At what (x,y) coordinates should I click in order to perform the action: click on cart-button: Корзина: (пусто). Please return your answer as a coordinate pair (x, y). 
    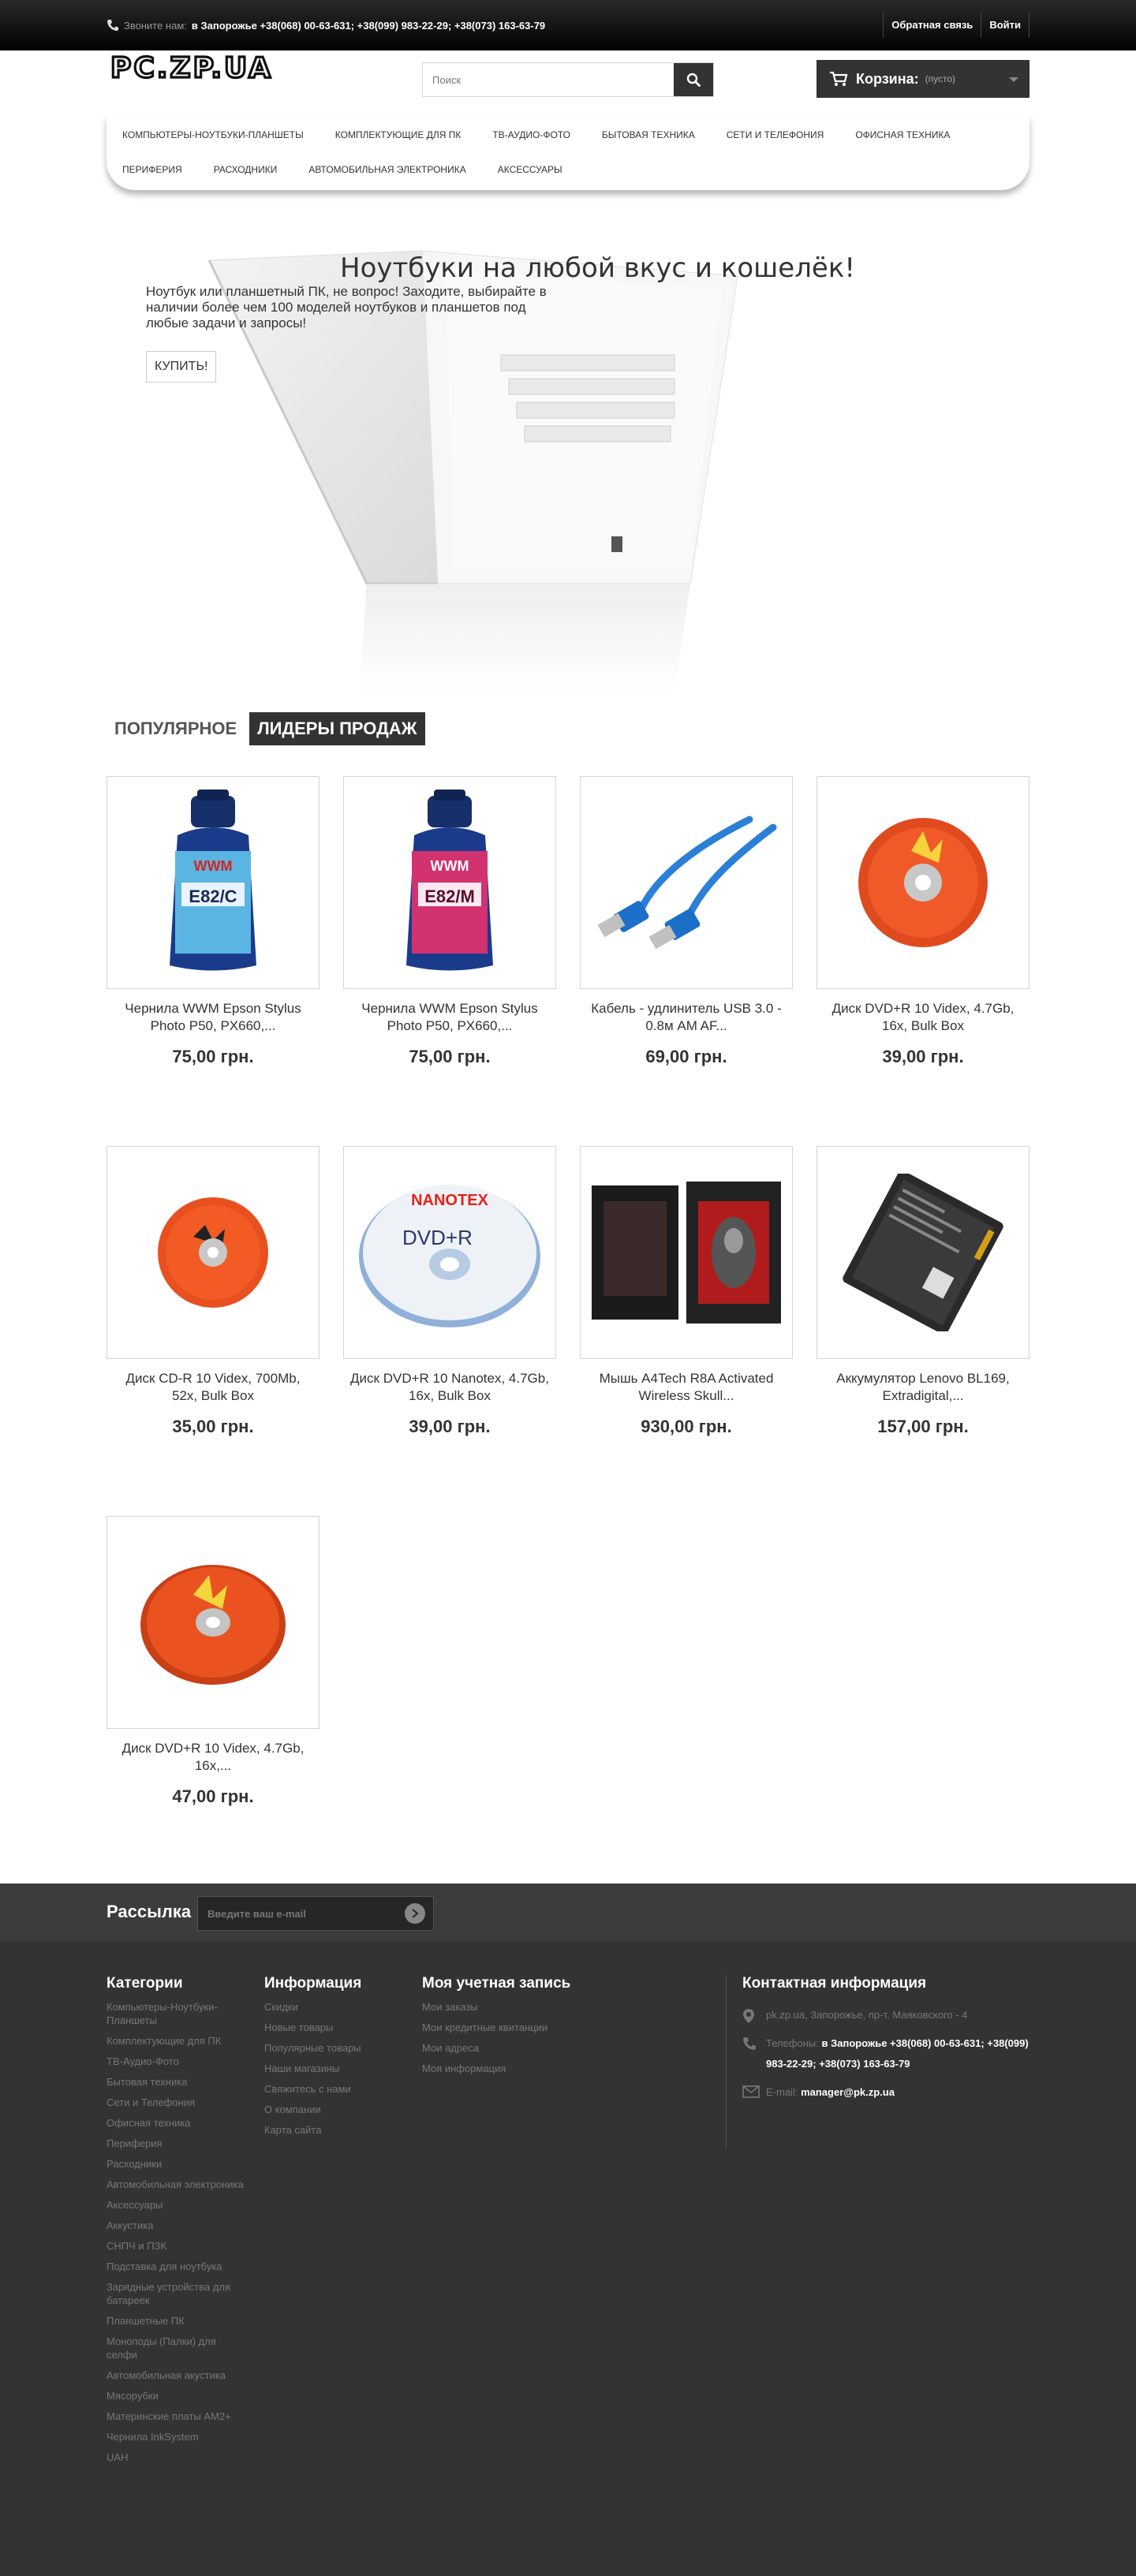
    Looking at the image, I should click on (923, 79).